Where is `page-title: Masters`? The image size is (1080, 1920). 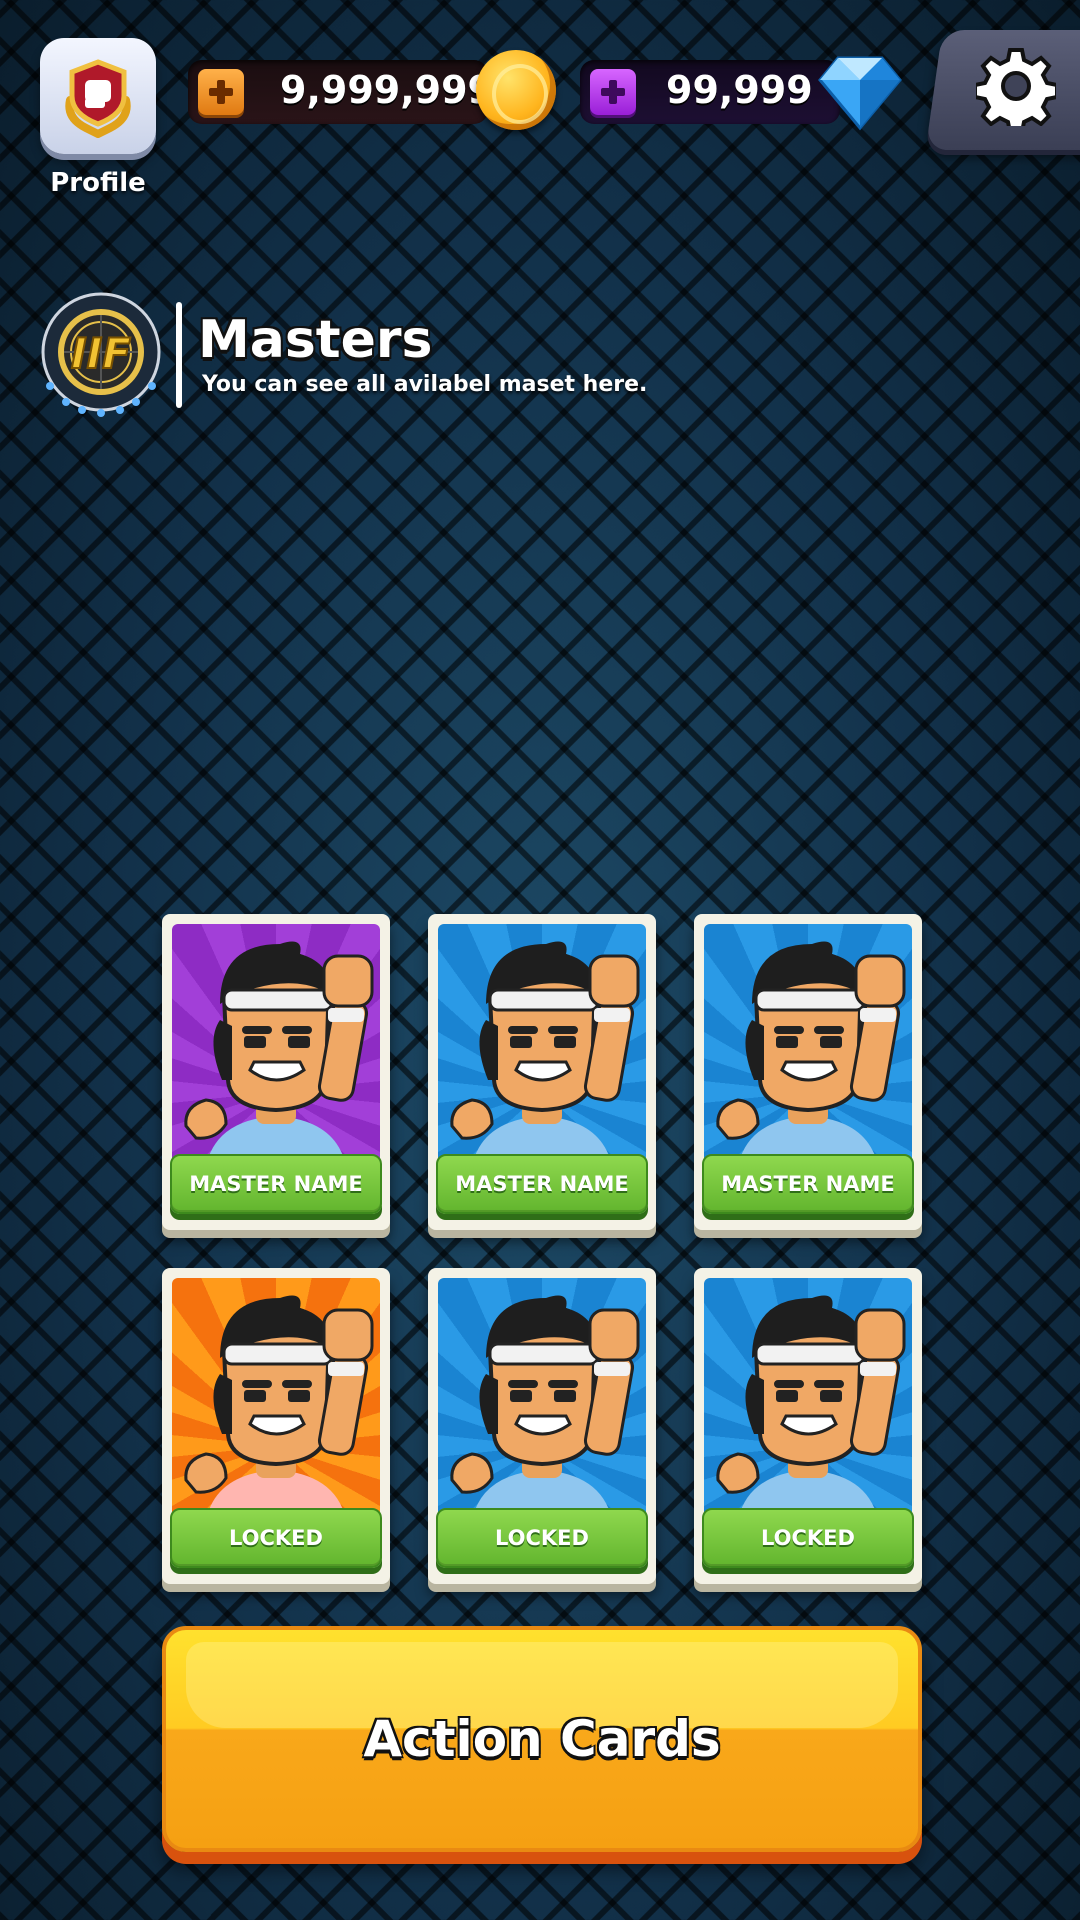
page-title: Masters is located at coordinates (315, 340).